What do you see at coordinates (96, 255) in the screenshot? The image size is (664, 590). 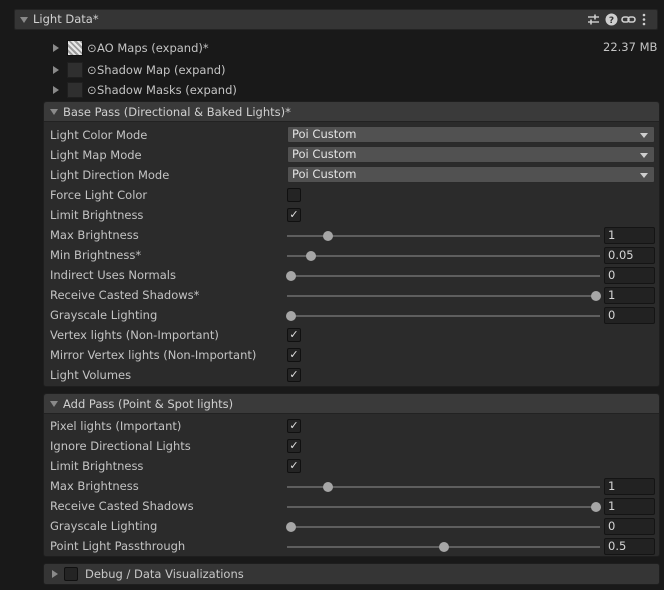 I see `min-brightness-label: Min Brightness*` at bounding box center [96, 255].